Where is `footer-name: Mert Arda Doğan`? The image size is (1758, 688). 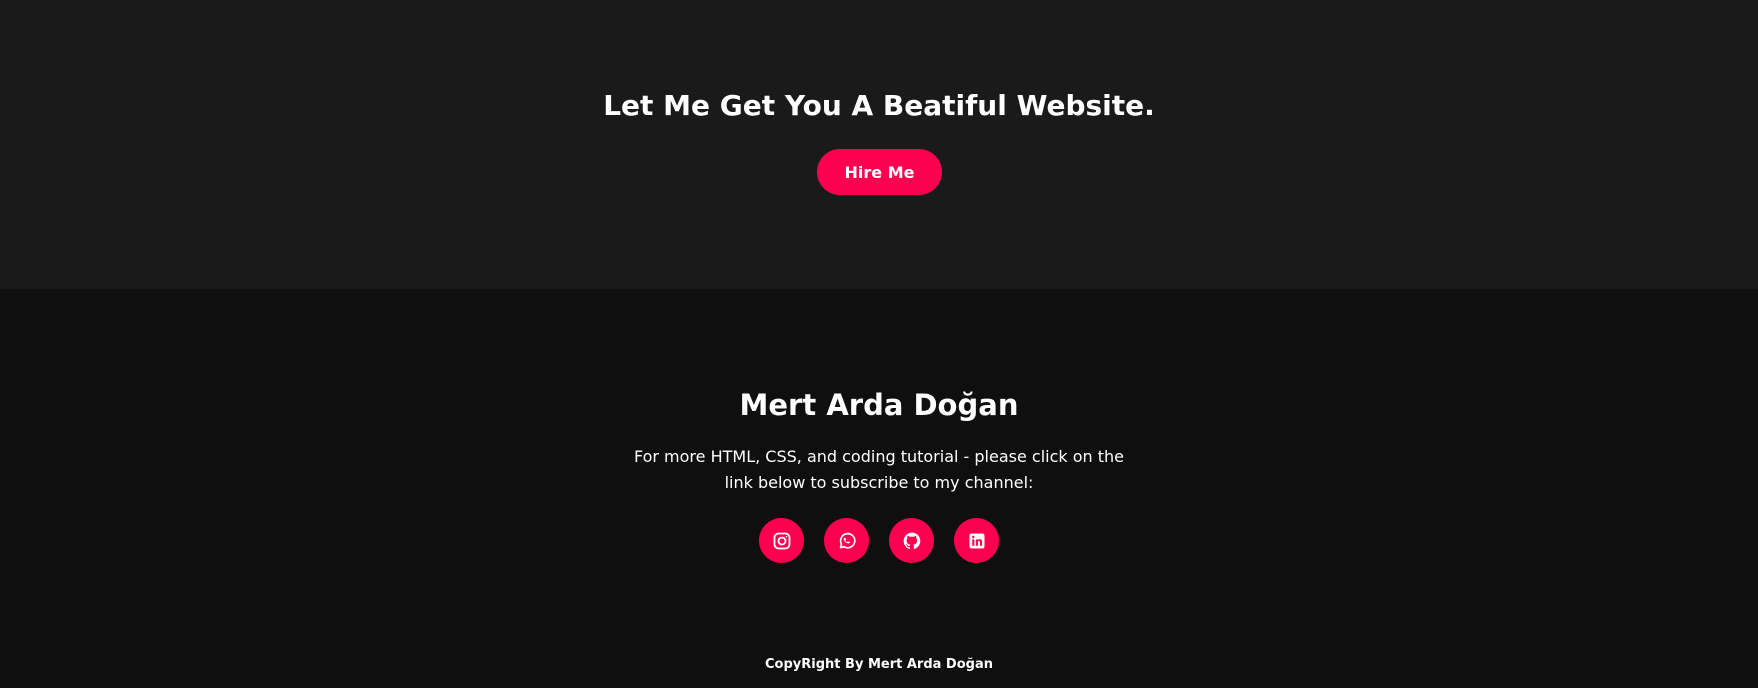 footer-name: Mert Arda Doğan is located at coordinates (879, 405).